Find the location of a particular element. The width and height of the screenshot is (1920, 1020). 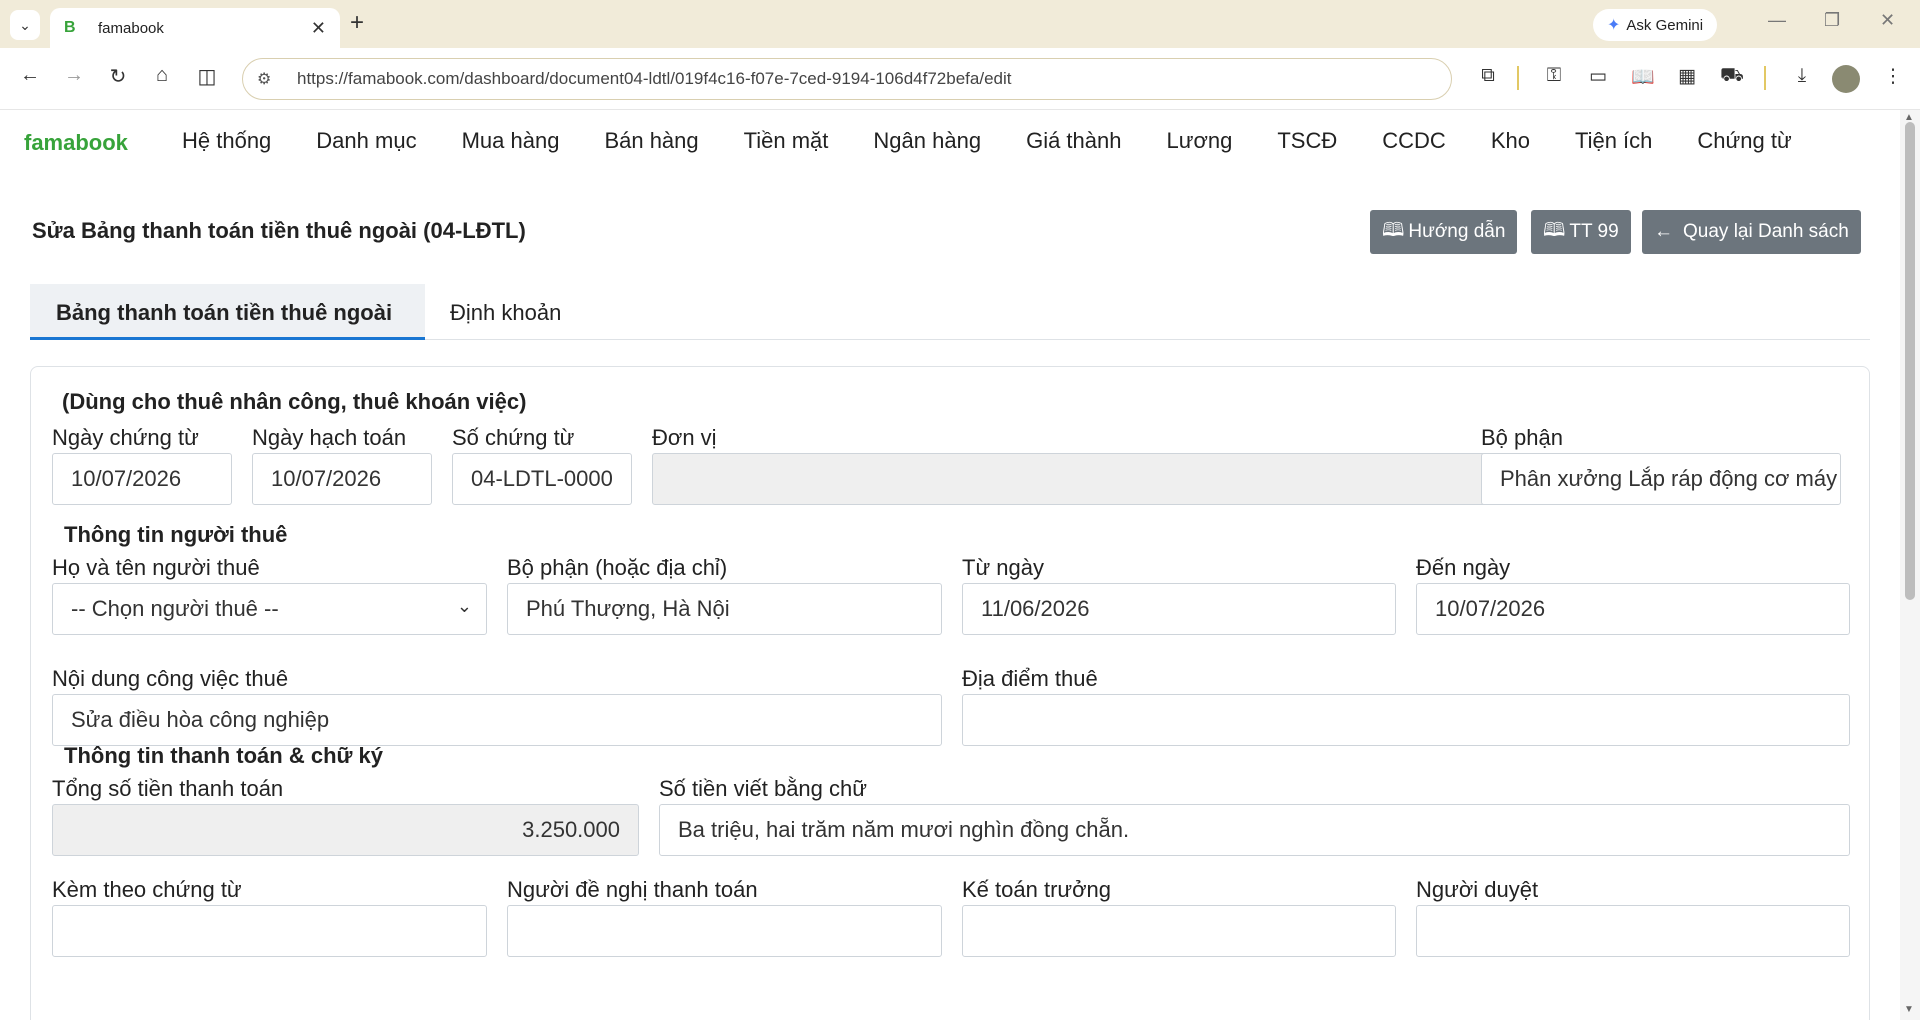

dept-input: Phân xưởng Lắp ráp động cơ máy is located at coordinates (1661, 479).